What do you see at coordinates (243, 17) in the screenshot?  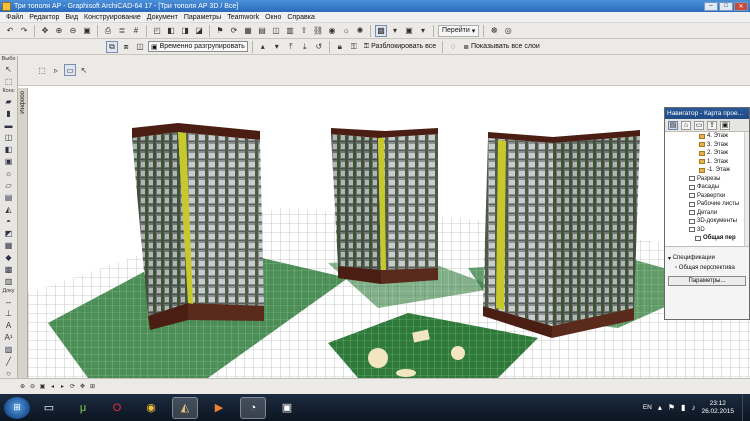 I see `menu-teamwork: Teamwork` at bounding box center [243, 17].